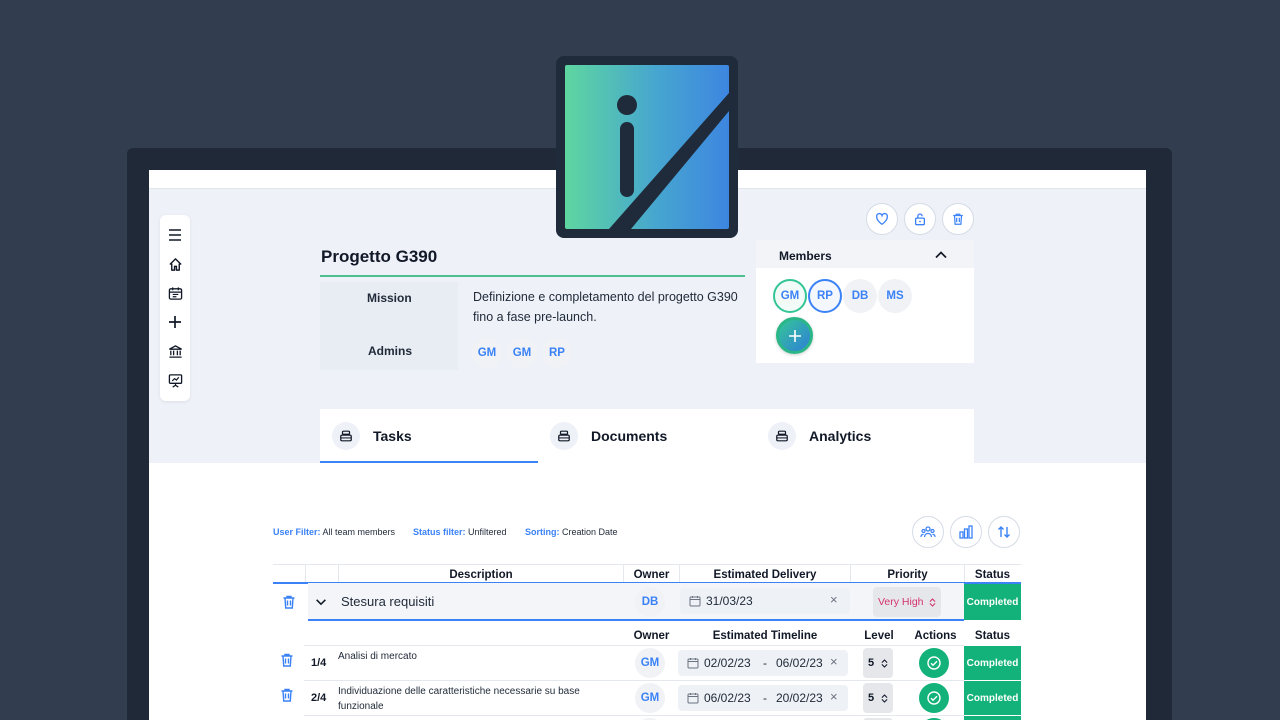 The width and height of the screenshot is (1280, 720). What do you see at coordinates (879, 636) in the screenshot?
I see `subheader-level: Level` at bounding box center [879, 636].